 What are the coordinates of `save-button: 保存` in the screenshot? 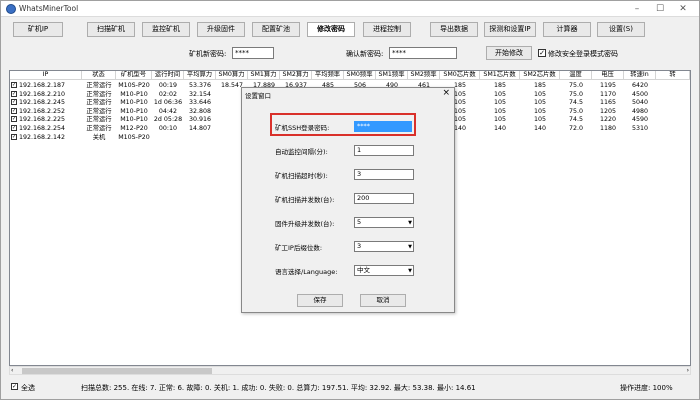 It's located at (320, 300).